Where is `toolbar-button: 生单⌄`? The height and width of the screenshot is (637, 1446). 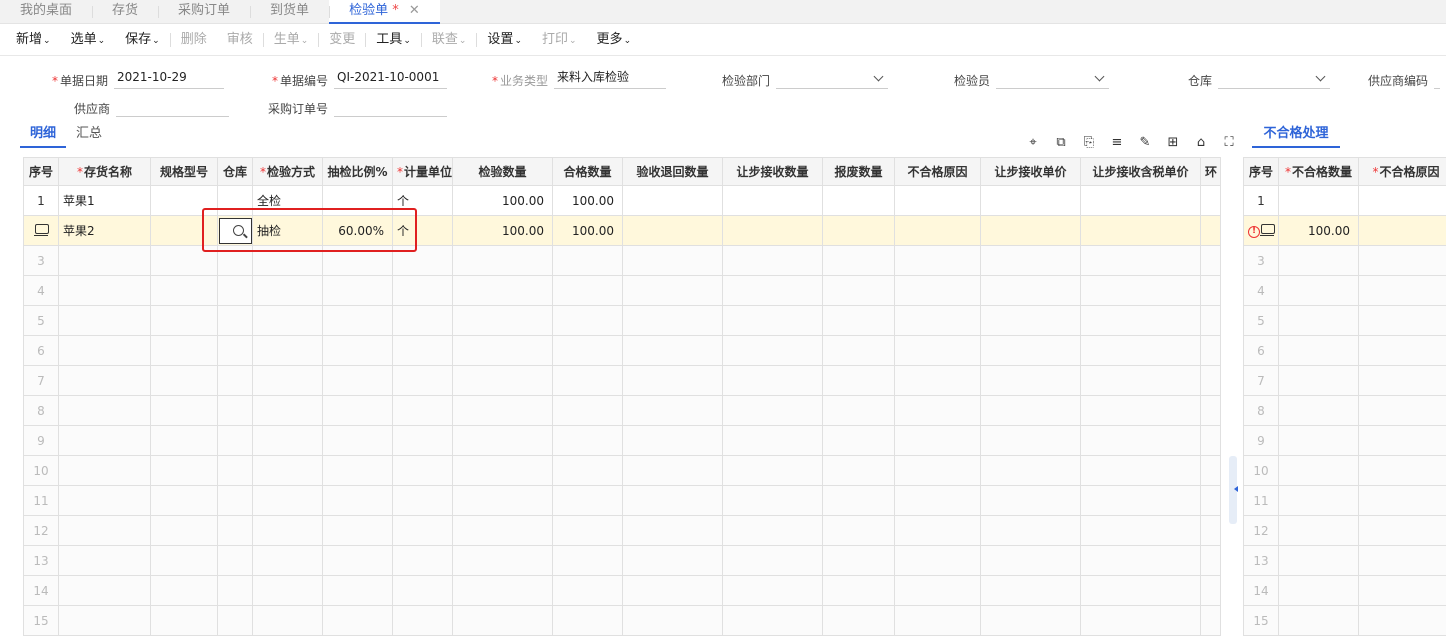
toolbar-button: 生单⌄ is located at coordinates (291, 40).